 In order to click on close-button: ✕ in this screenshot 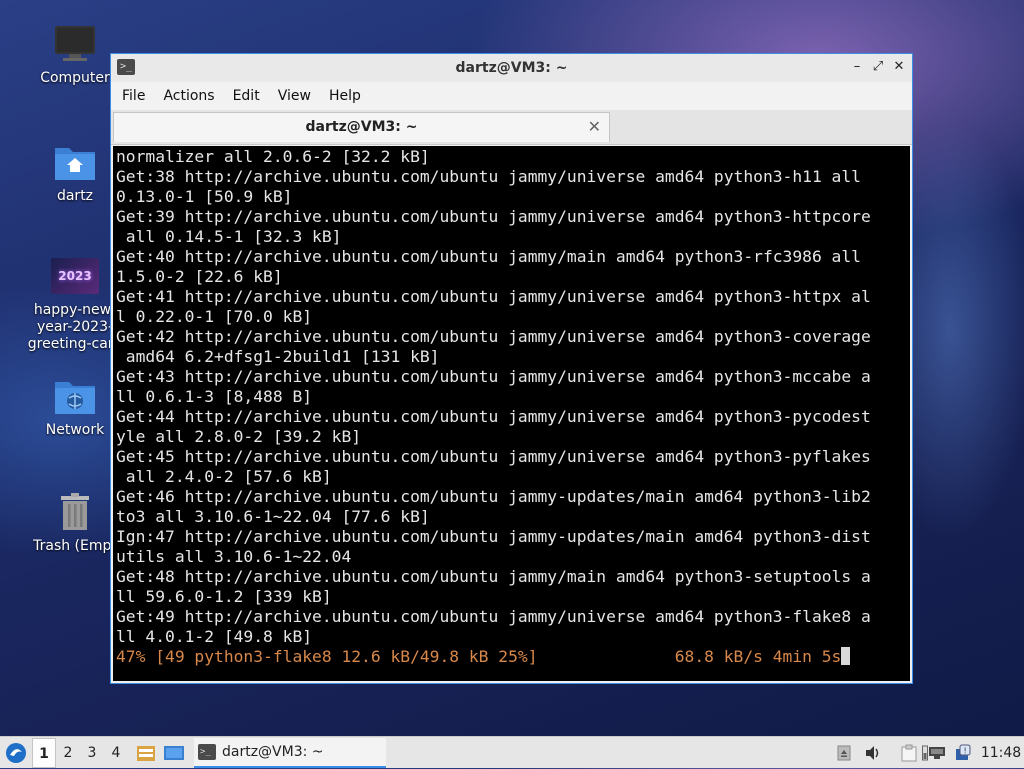, I will do `click(899, 67)`.